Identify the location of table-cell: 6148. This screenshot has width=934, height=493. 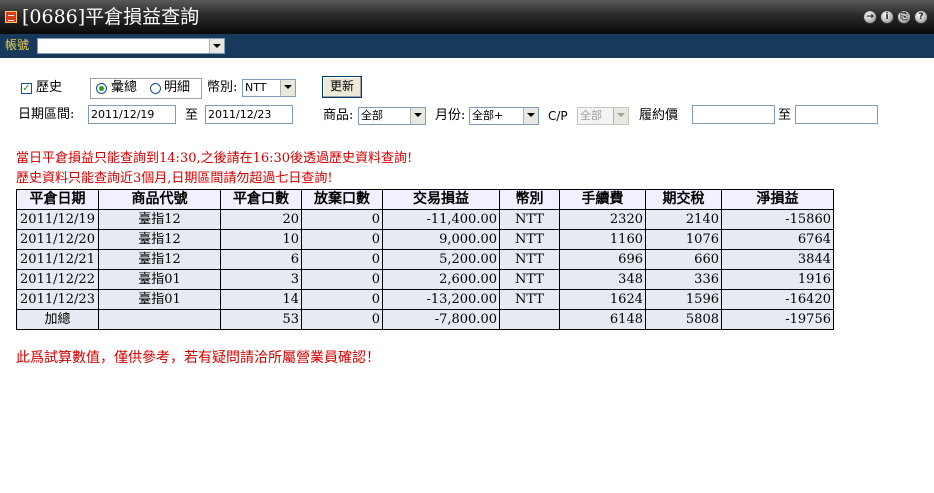
(602, 319).